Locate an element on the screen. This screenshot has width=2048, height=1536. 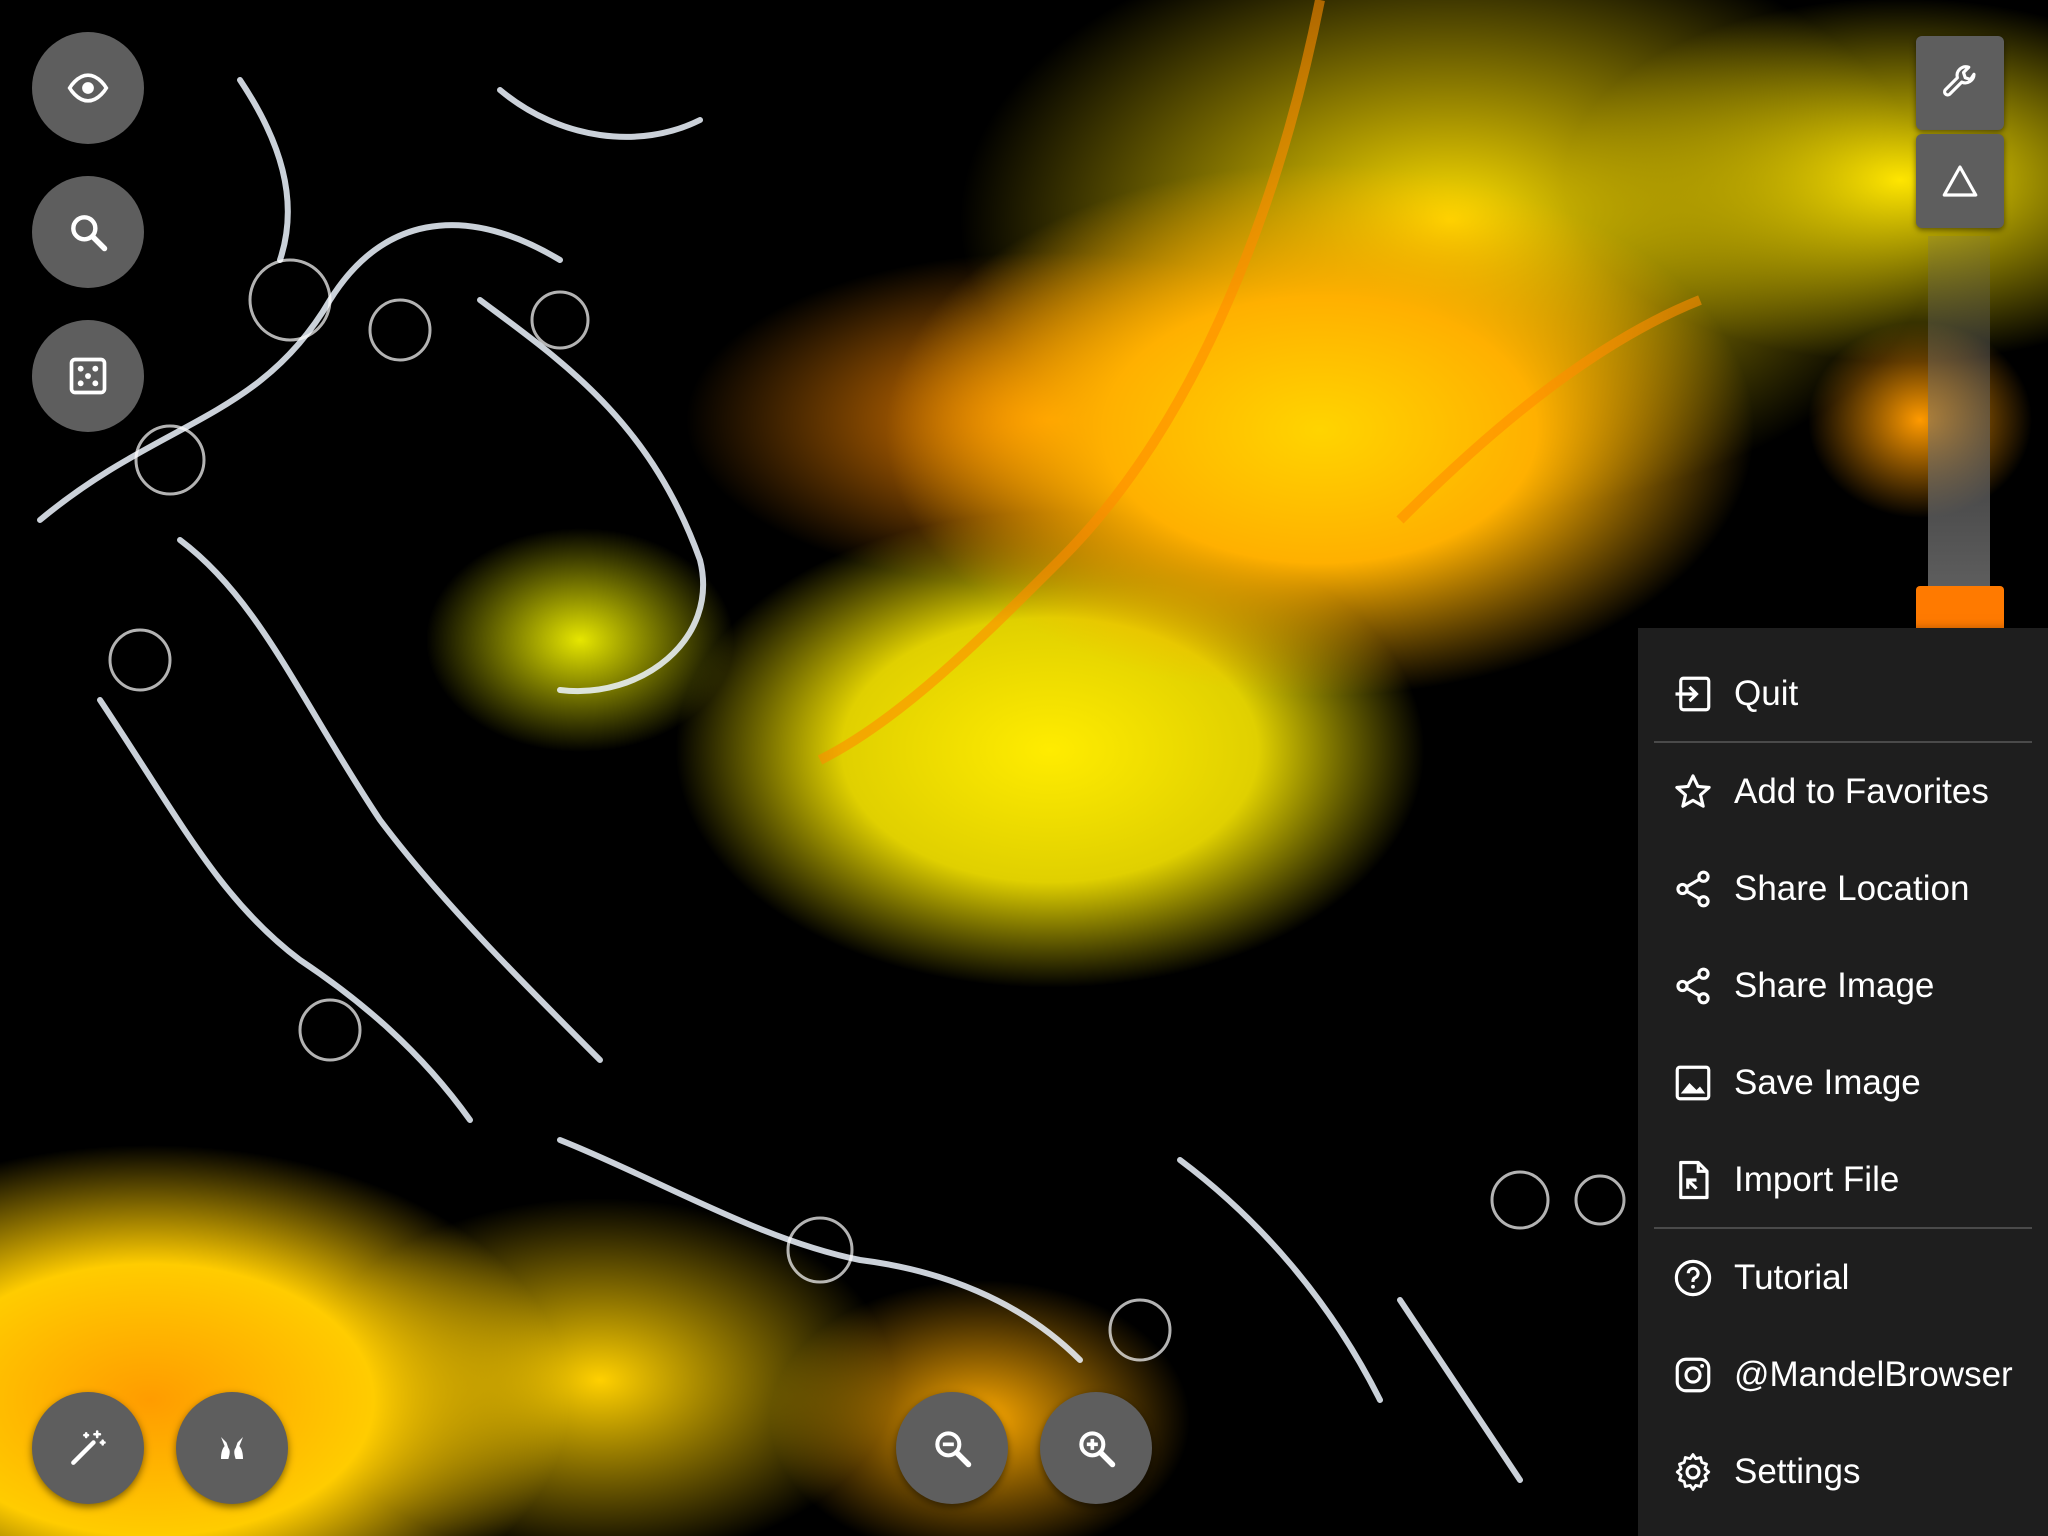
zoom-out-icon is located at coordinates (953, 1449).